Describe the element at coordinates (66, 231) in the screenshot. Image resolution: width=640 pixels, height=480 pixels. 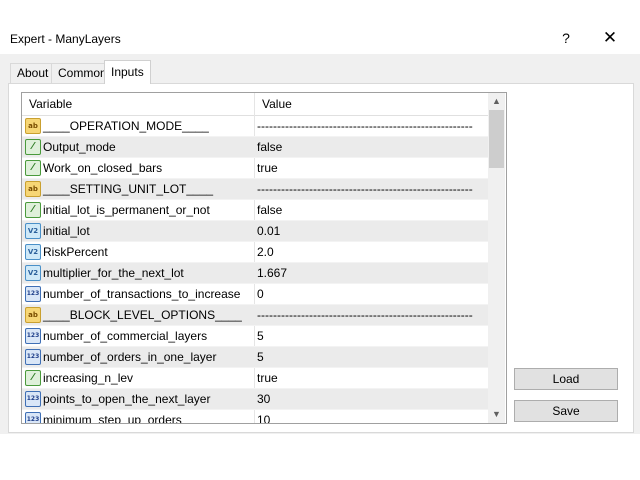
I see `variable-name: initial_lot` at that location.